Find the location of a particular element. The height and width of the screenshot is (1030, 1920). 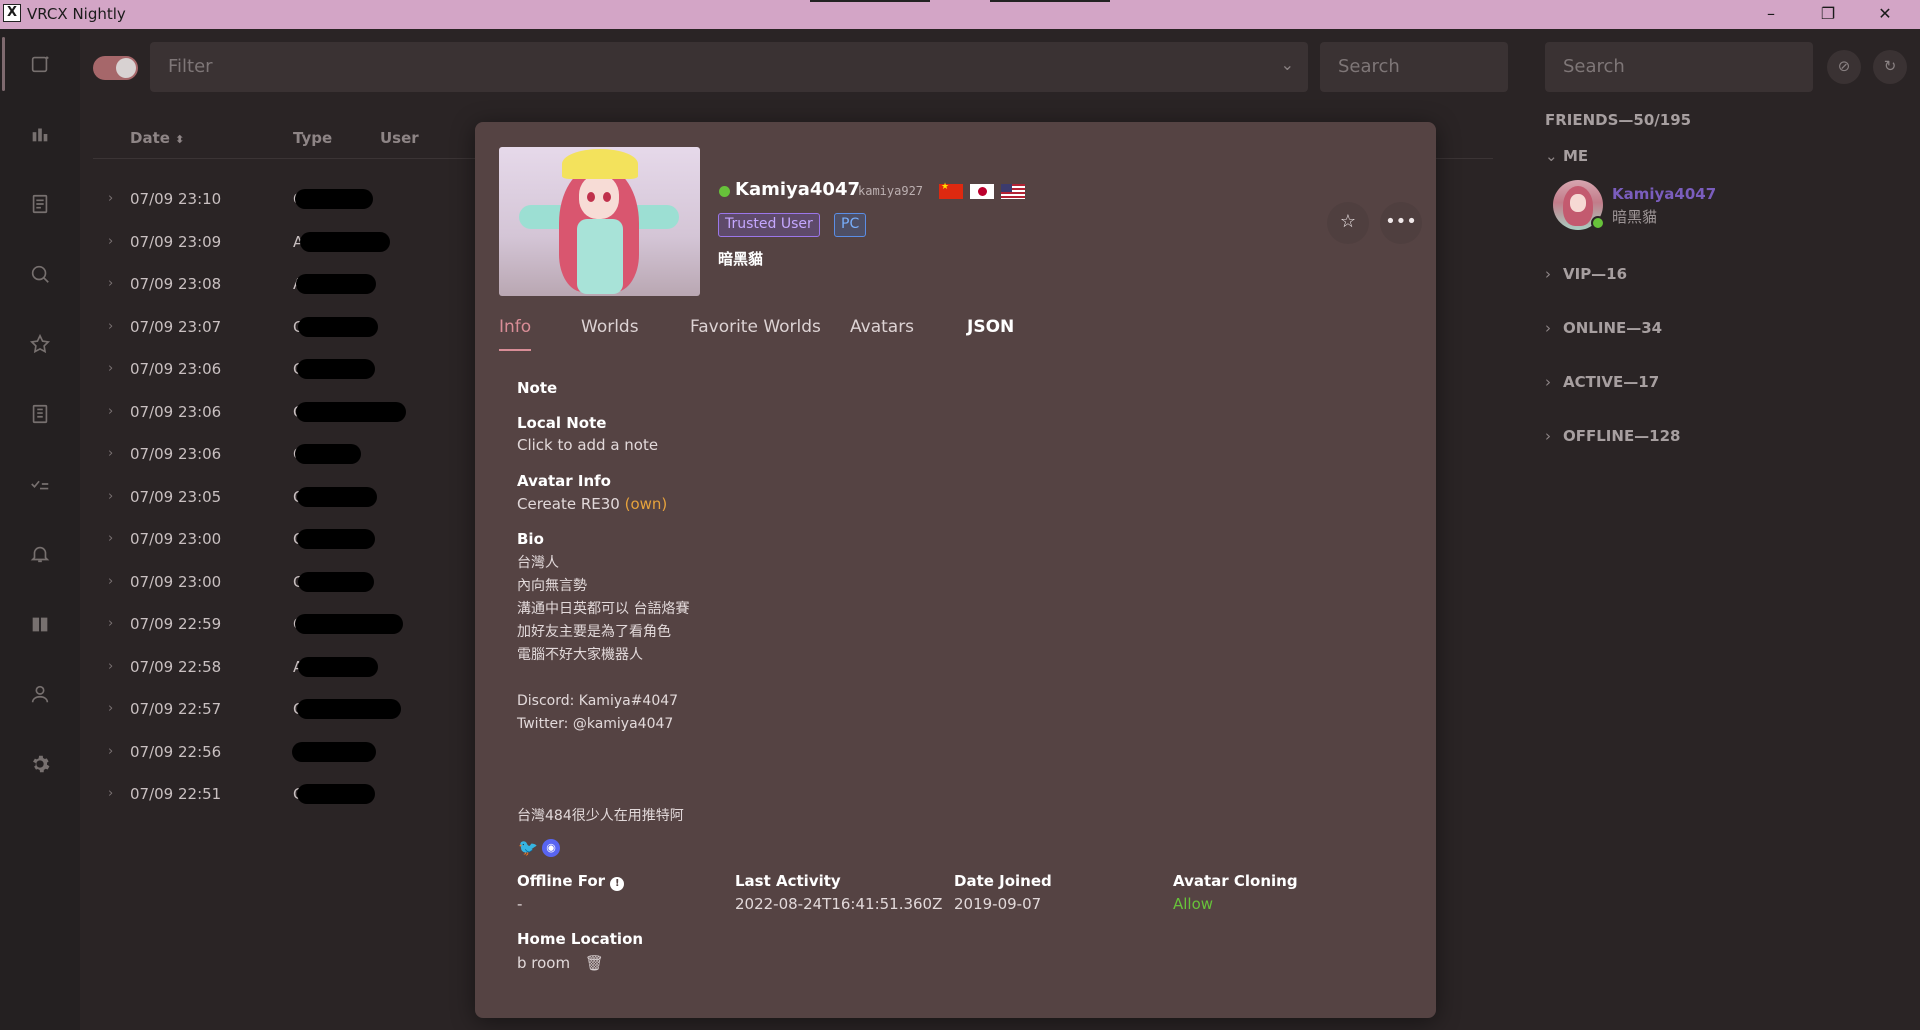

me-name: Kamiya4047 is located at coordinates (1664, 194).